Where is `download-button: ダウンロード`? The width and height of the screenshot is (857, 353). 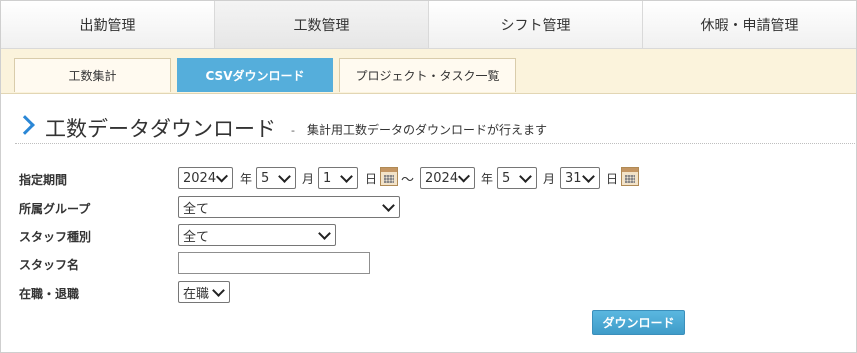 download-button: ダウンロード is located at coordinates (638, 322).